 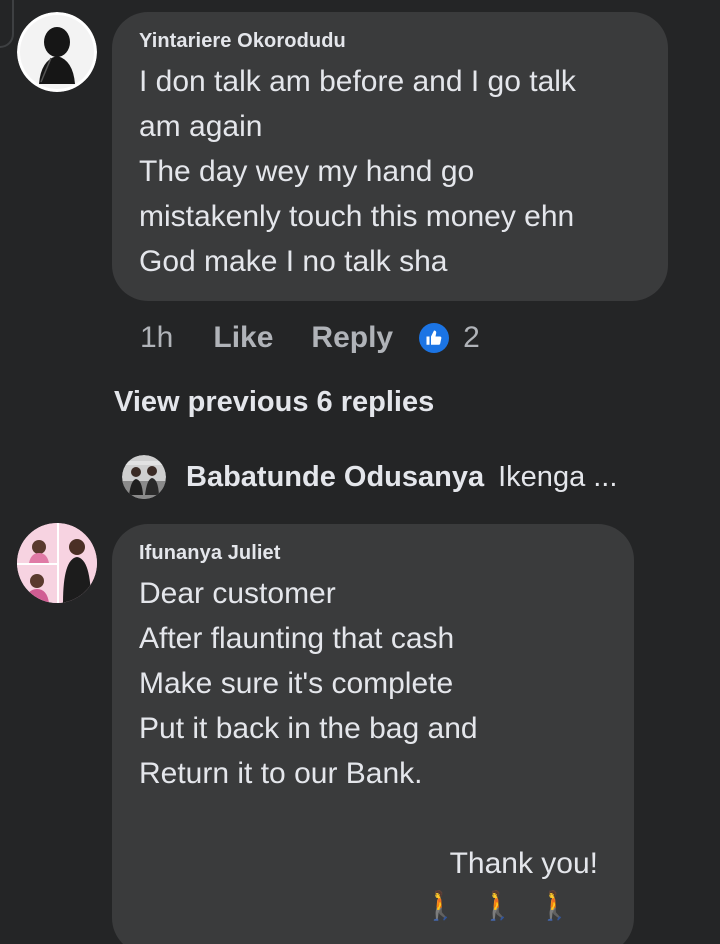 What do you see at coordinates (307, 171) in the screenshot?
I see `comment-text-line: The day wey my hand go` at bounding box center [307, 171].